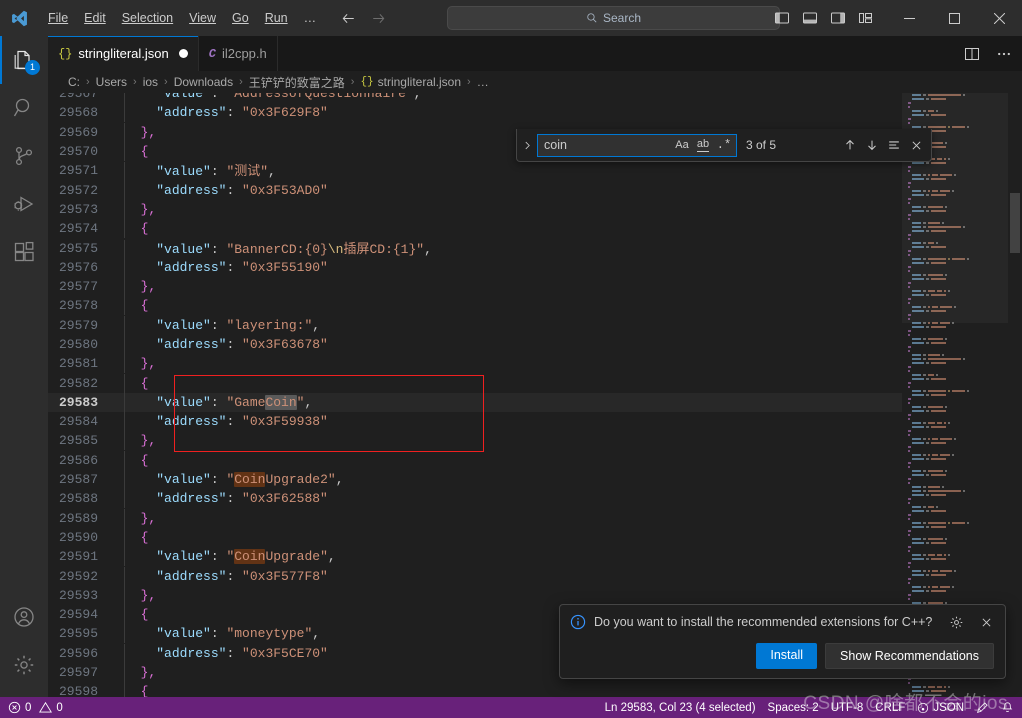 The image size is (1022, 718). Describe the element at coordinates (916, 145) in the screenshot. I see `close-find-button` at that location.